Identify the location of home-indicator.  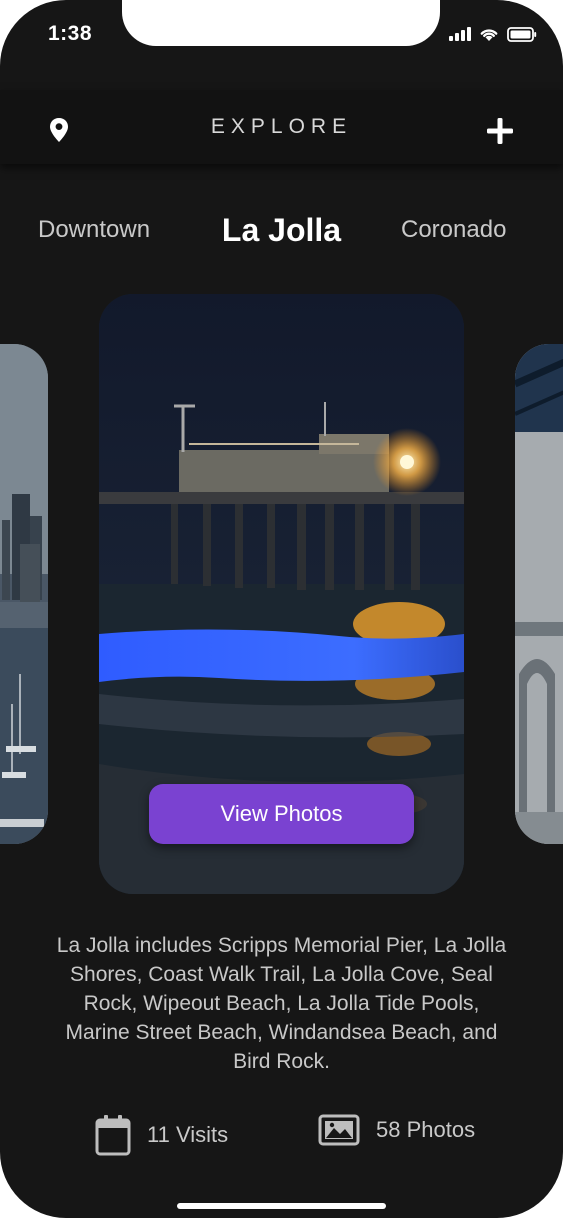
(281, 1206).